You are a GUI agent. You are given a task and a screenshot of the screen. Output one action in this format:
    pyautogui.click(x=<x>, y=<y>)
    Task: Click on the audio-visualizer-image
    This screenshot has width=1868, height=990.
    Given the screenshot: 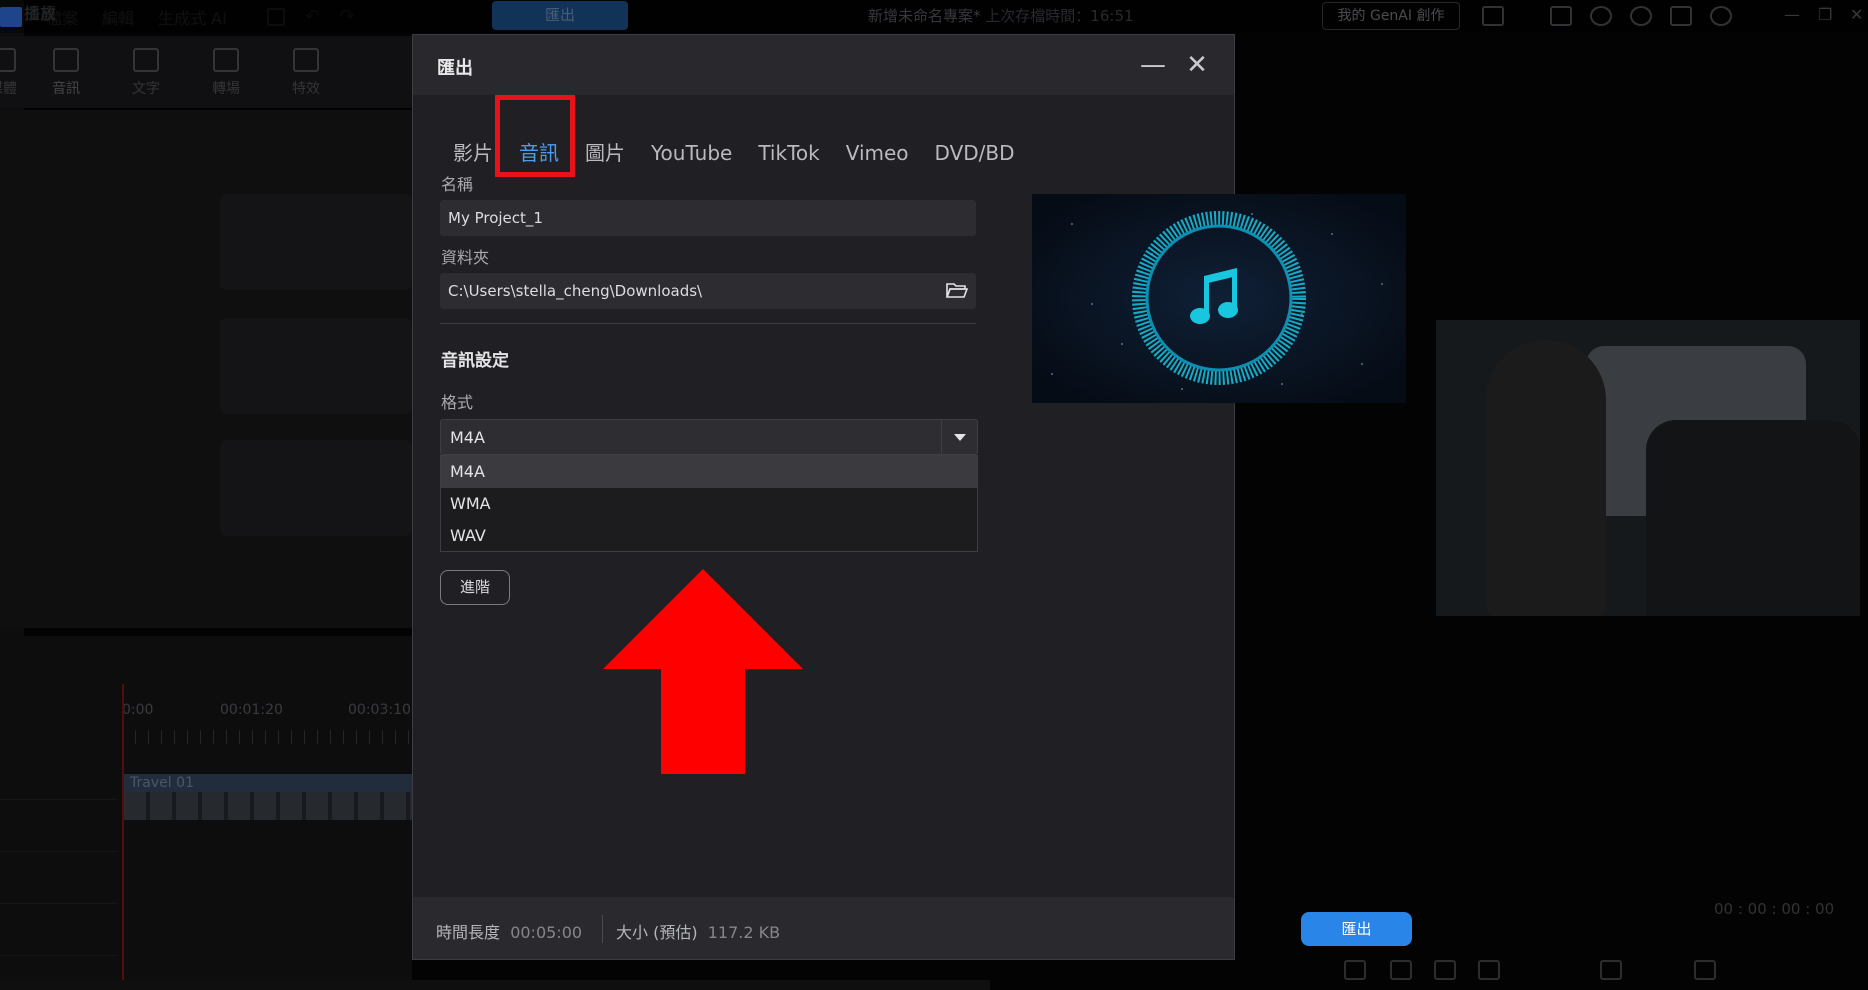 What is the action you would take?
    pyautogui.click(x=1219, y=298)
    